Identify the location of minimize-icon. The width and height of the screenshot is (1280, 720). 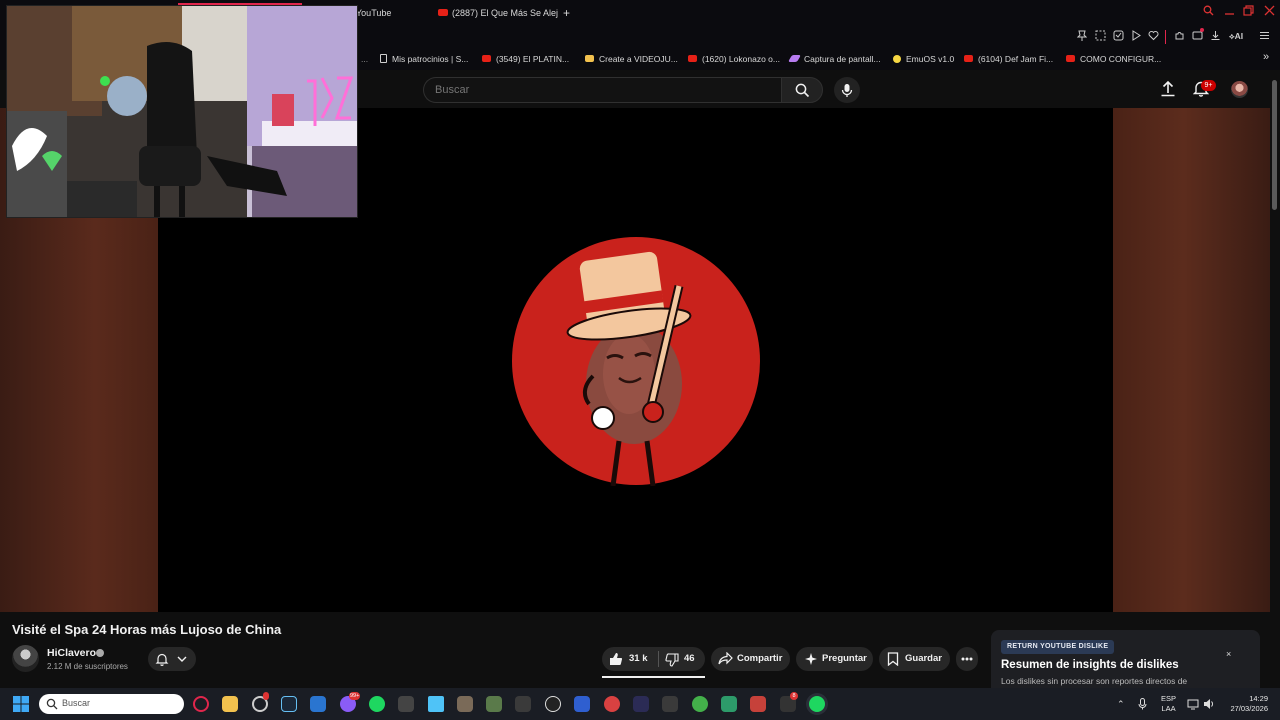
(1229, 12).